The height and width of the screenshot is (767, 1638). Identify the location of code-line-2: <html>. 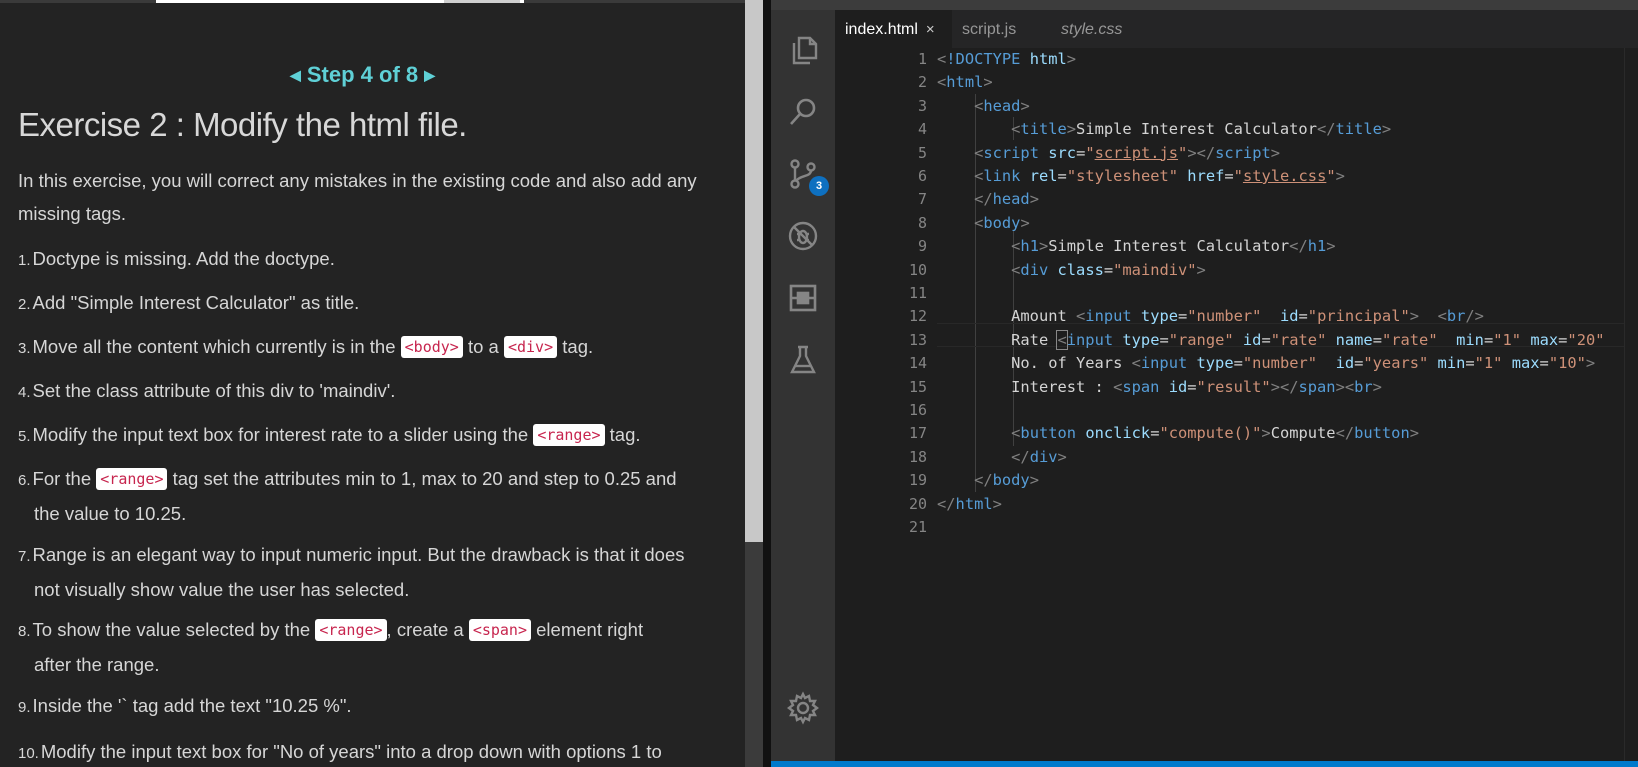
(965, 82).